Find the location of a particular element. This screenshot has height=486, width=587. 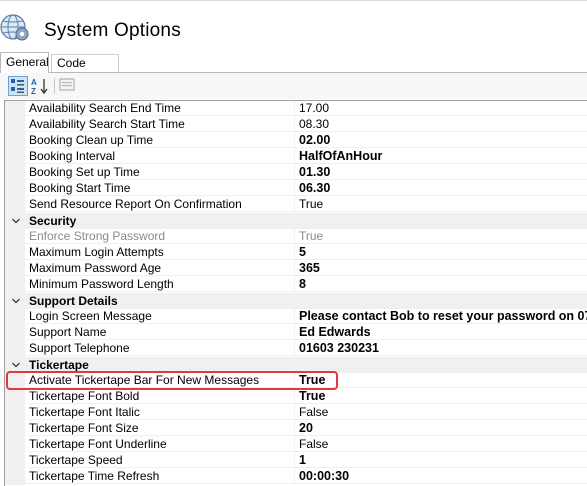

property-row: Tickertape Font Italic False is located at coordinates (296, 413).